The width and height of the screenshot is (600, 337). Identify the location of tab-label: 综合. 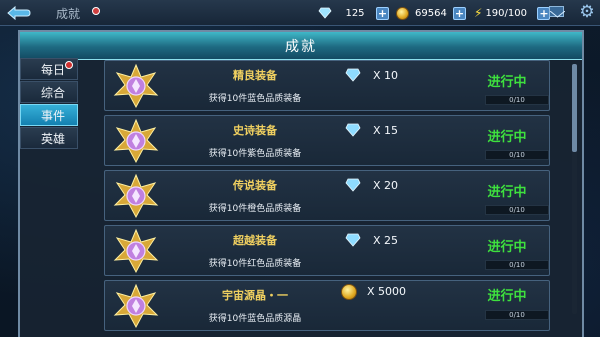
(53, 92).